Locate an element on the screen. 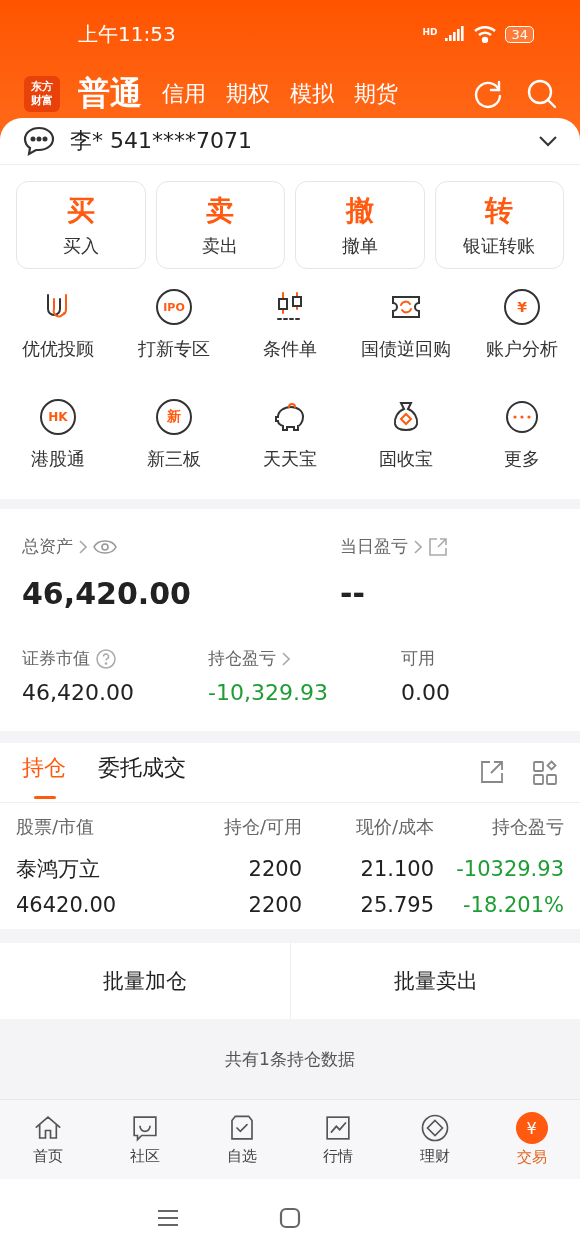 This screenshot has height=1257, width=580. nav-tab: 行情 is located at coordinates (338, 1139).